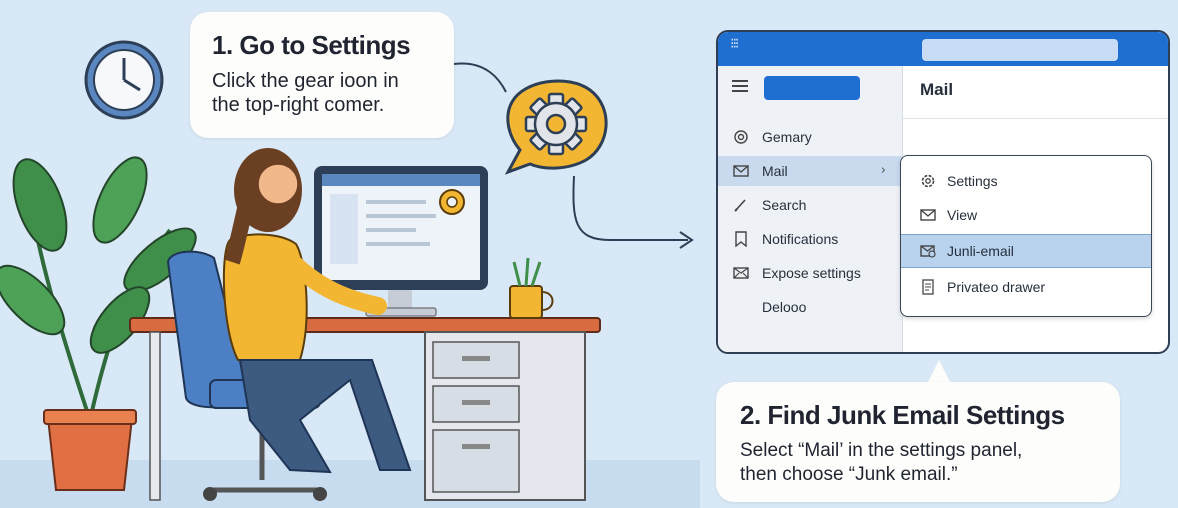  I want to click on nav-item-general: Gemary, so click(810, 137).